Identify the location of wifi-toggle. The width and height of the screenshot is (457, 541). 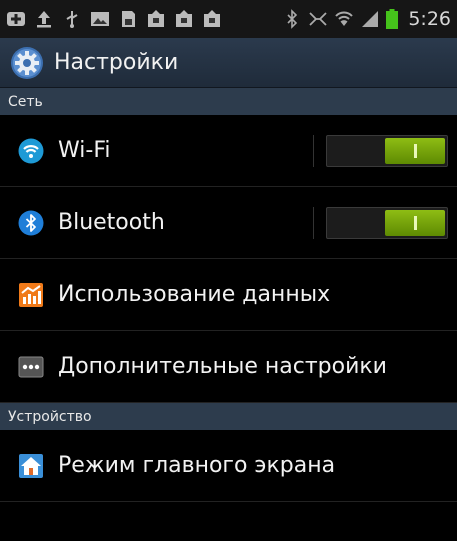
(387, 151).